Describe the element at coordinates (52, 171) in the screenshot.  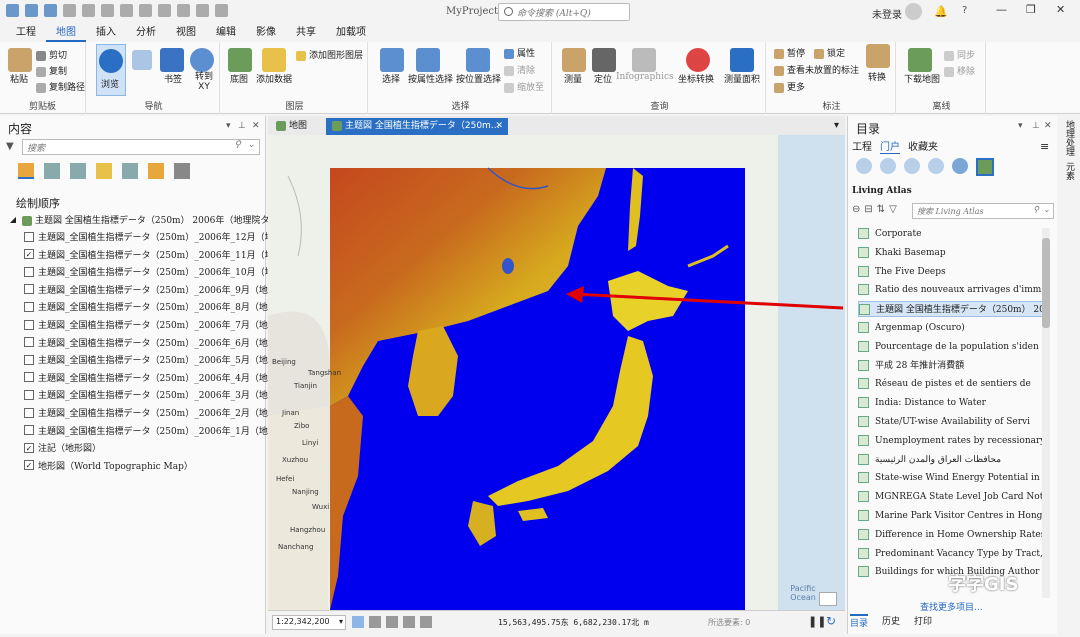
I see `list-by-source-icon` at that location.